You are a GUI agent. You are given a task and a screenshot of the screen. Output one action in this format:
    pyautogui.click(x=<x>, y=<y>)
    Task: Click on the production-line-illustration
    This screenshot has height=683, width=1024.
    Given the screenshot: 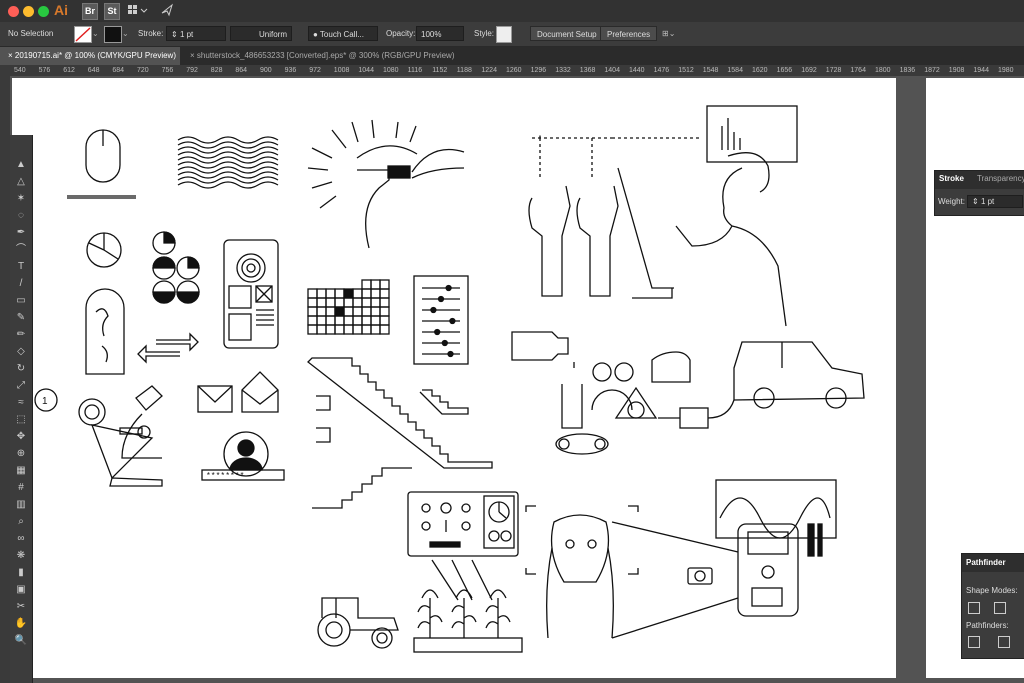 What is the action you would take?
    pyautogui.click(x=610, y=393)
    